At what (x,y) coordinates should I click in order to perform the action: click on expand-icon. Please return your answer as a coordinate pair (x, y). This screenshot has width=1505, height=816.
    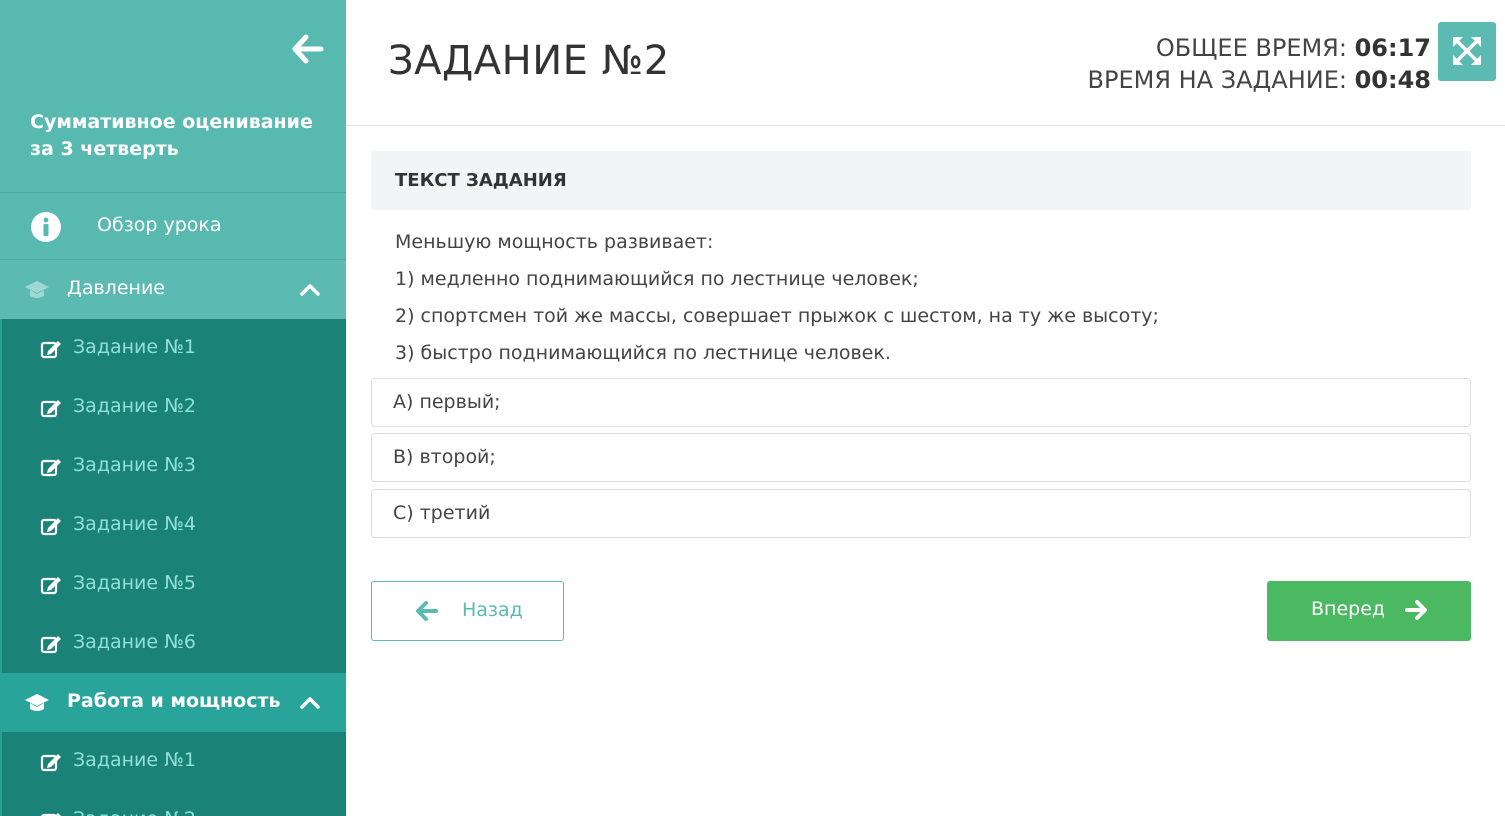
    Looking at the image, I should click on (1467, 51).